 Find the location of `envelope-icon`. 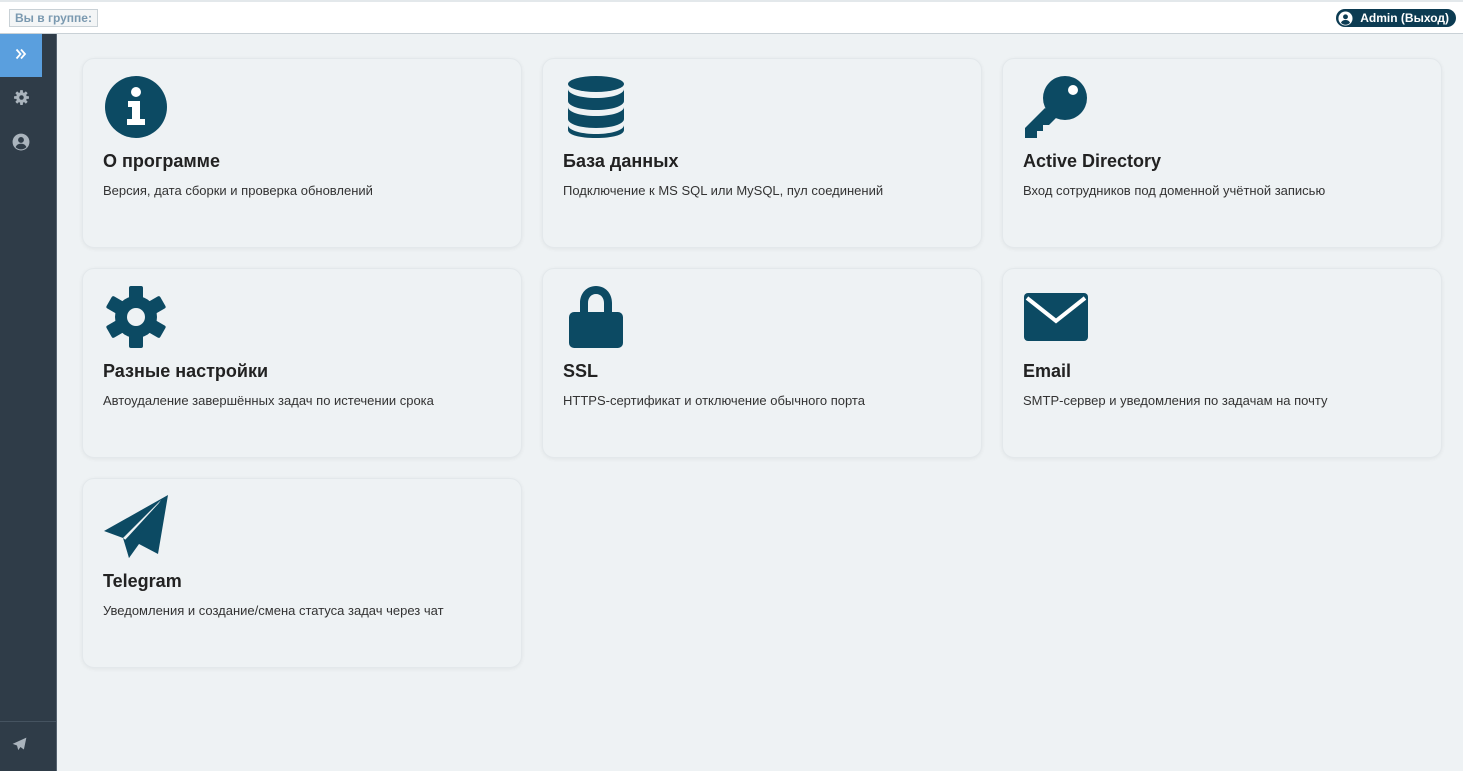

envelope-icon is located at coordinates (1056, 317).